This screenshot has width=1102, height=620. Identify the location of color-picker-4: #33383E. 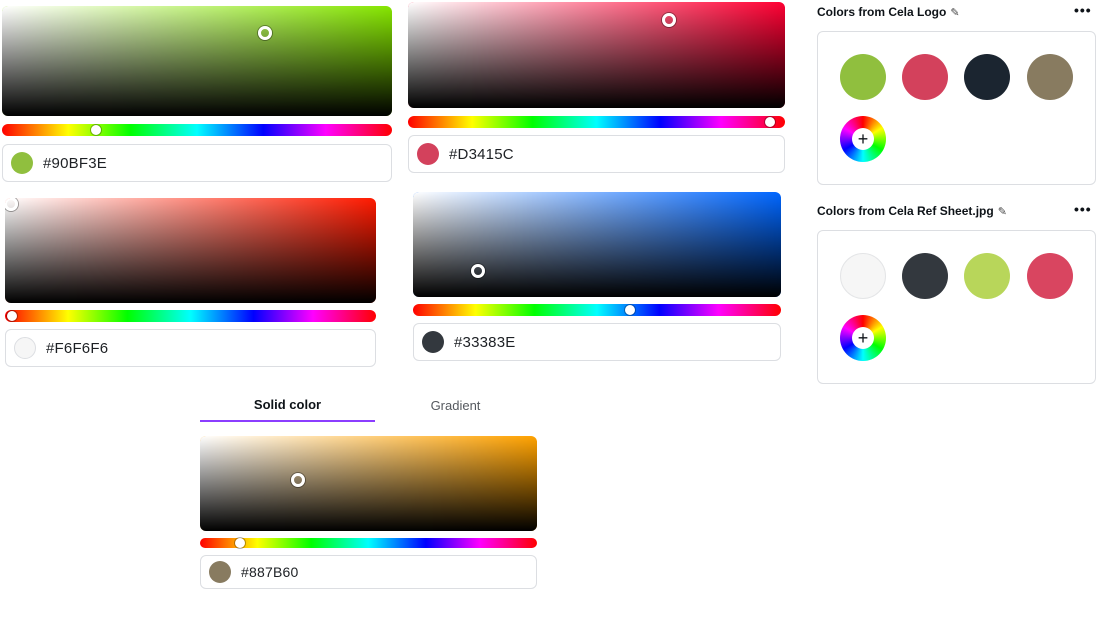
(597, 277).